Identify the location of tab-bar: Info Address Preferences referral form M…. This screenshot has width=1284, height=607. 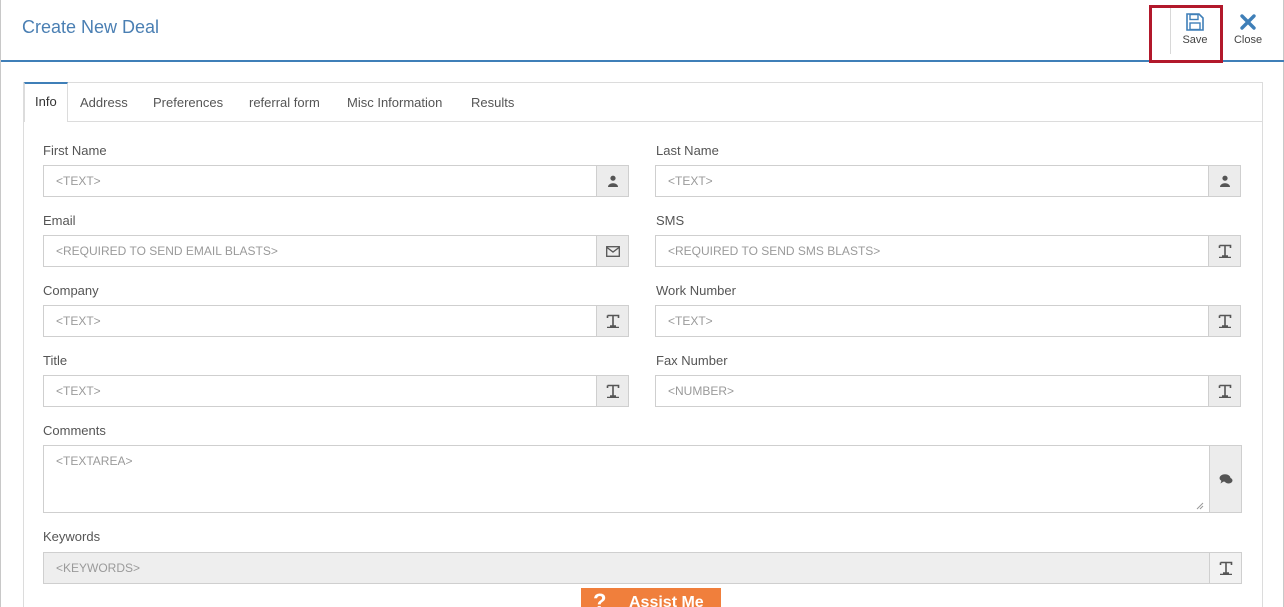
(643, 102).